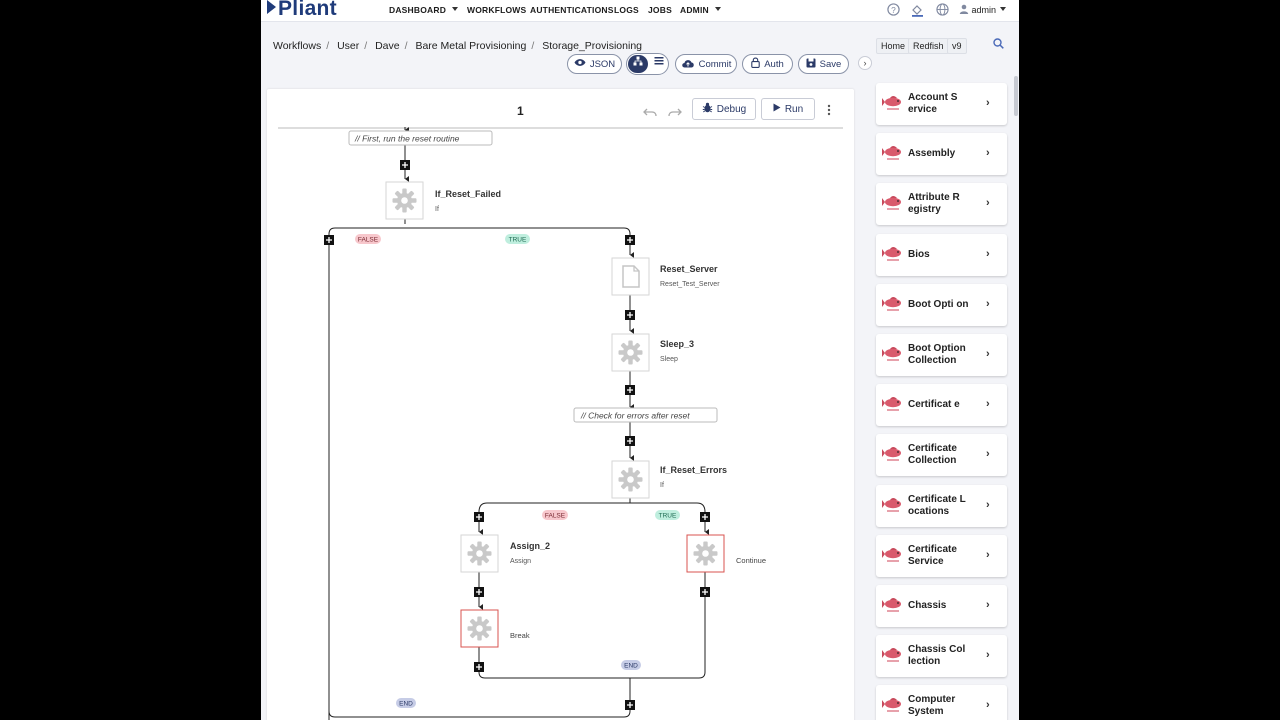 This screenshot has width=1280, height=720. What do you see at coordinates (626, 10) in the screenshot?
I see `nav-logs: LOGS` at bounding box center [626, 10].